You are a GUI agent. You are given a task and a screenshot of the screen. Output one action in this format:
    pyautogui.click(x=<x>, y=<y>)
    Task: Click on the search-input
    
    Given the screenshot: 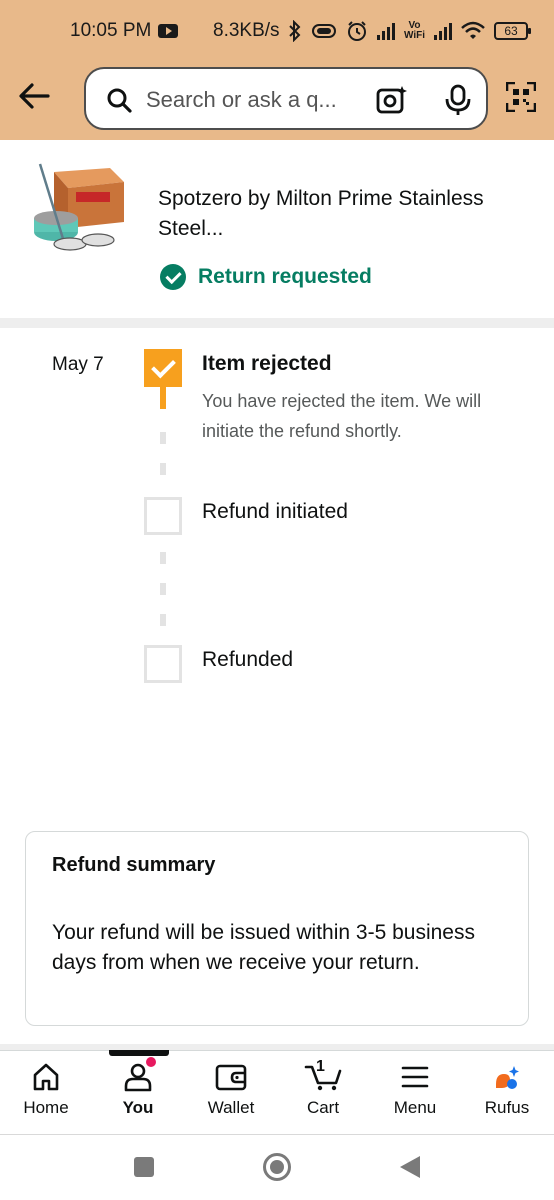 What is the action you would take?
    pyautogui.click(x=253, y=100)
    